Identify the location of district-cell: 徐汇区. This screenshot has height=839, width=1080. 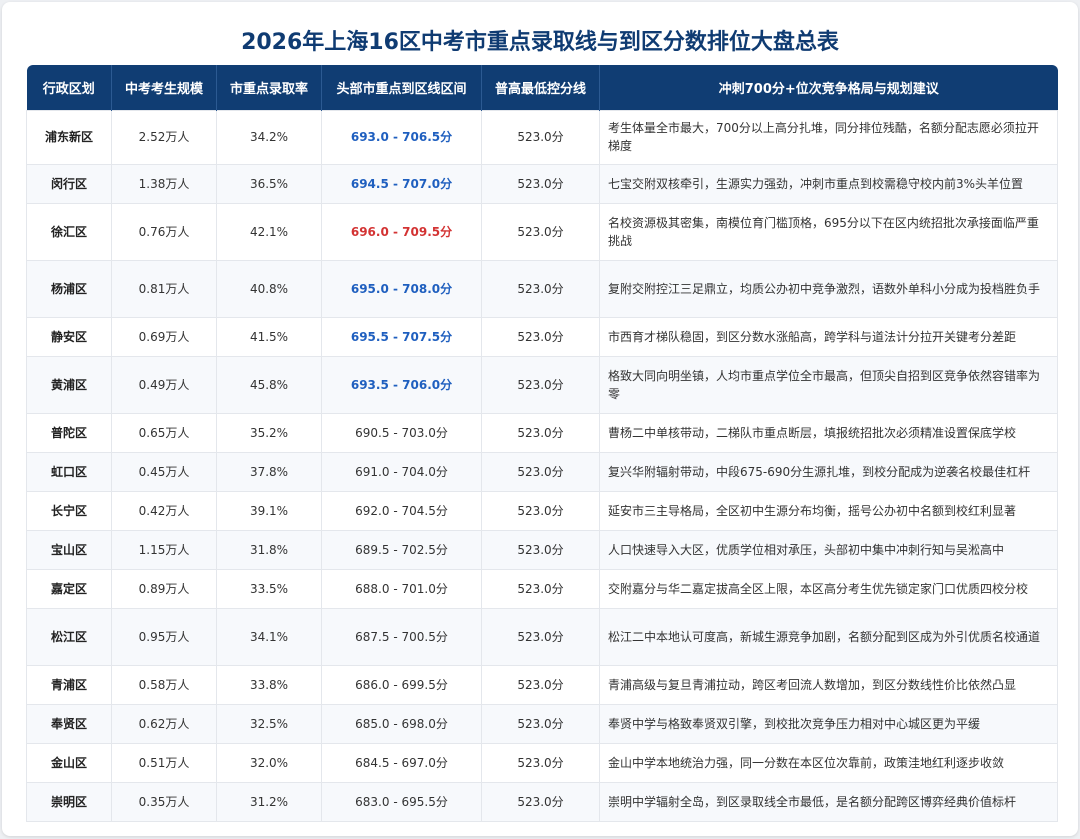
(69, 231).